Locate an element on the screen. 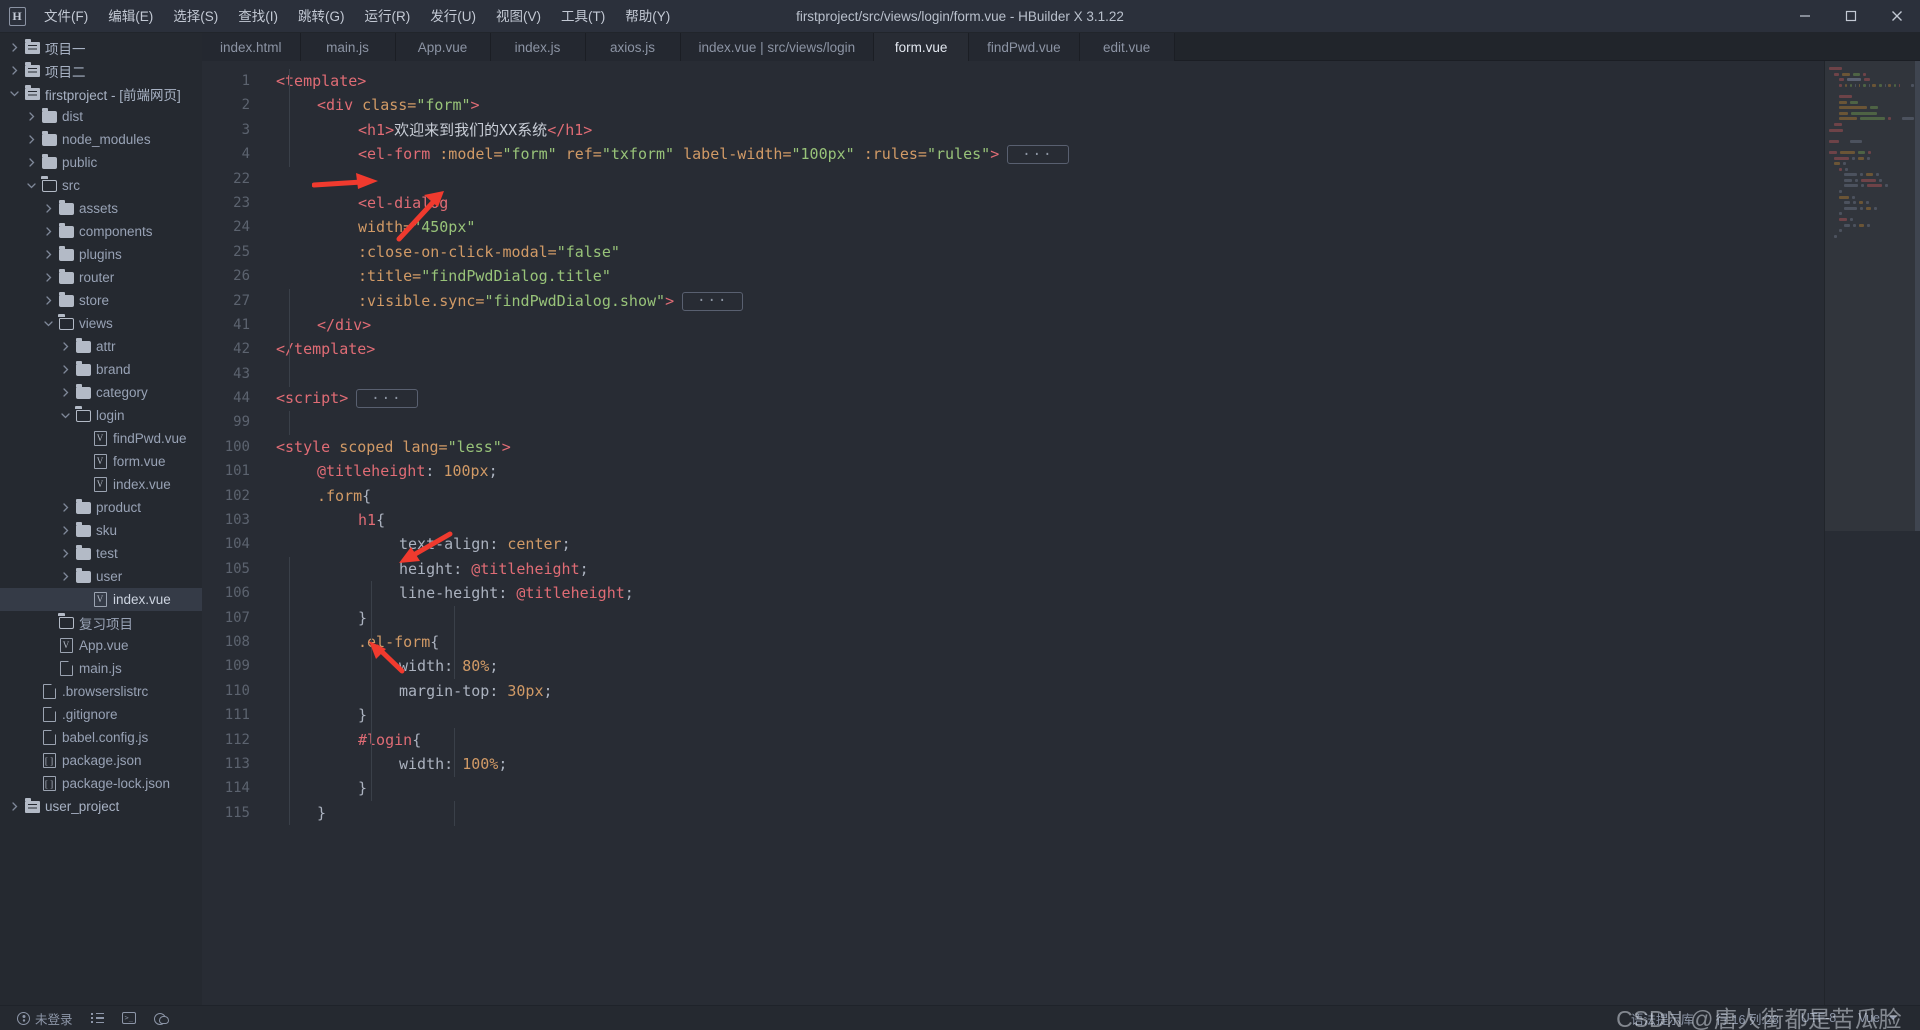  tree-item-assets: assets is located at coordinates (101, 208).